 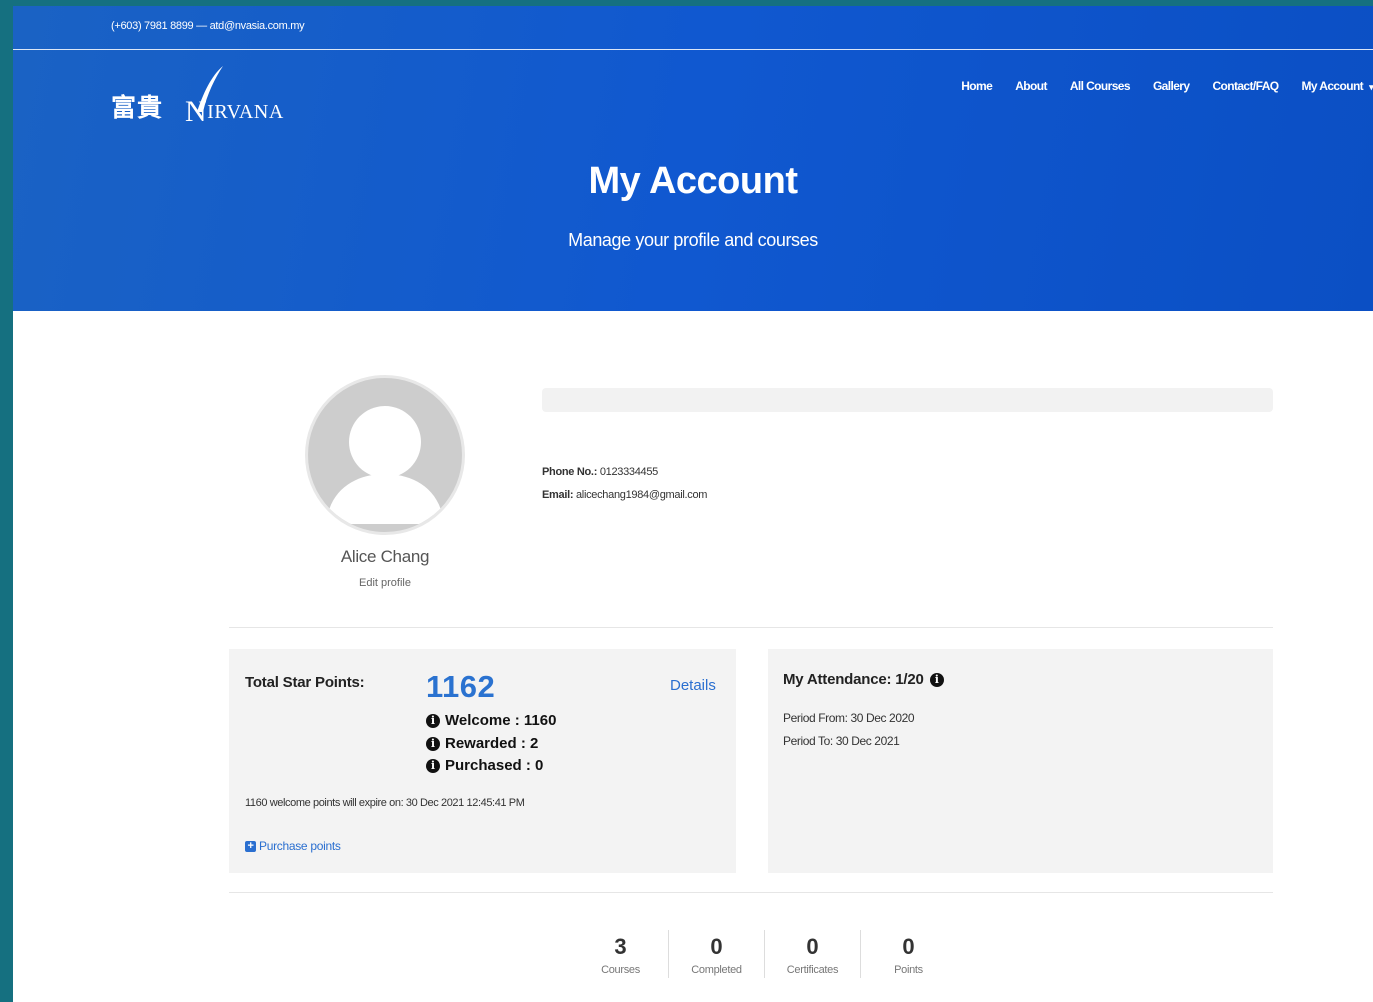 What do you see at coordinates (1371, 87) in the screenshot?
I see `chevron-down-icon: ▾` at bounding box center [1371, 87].